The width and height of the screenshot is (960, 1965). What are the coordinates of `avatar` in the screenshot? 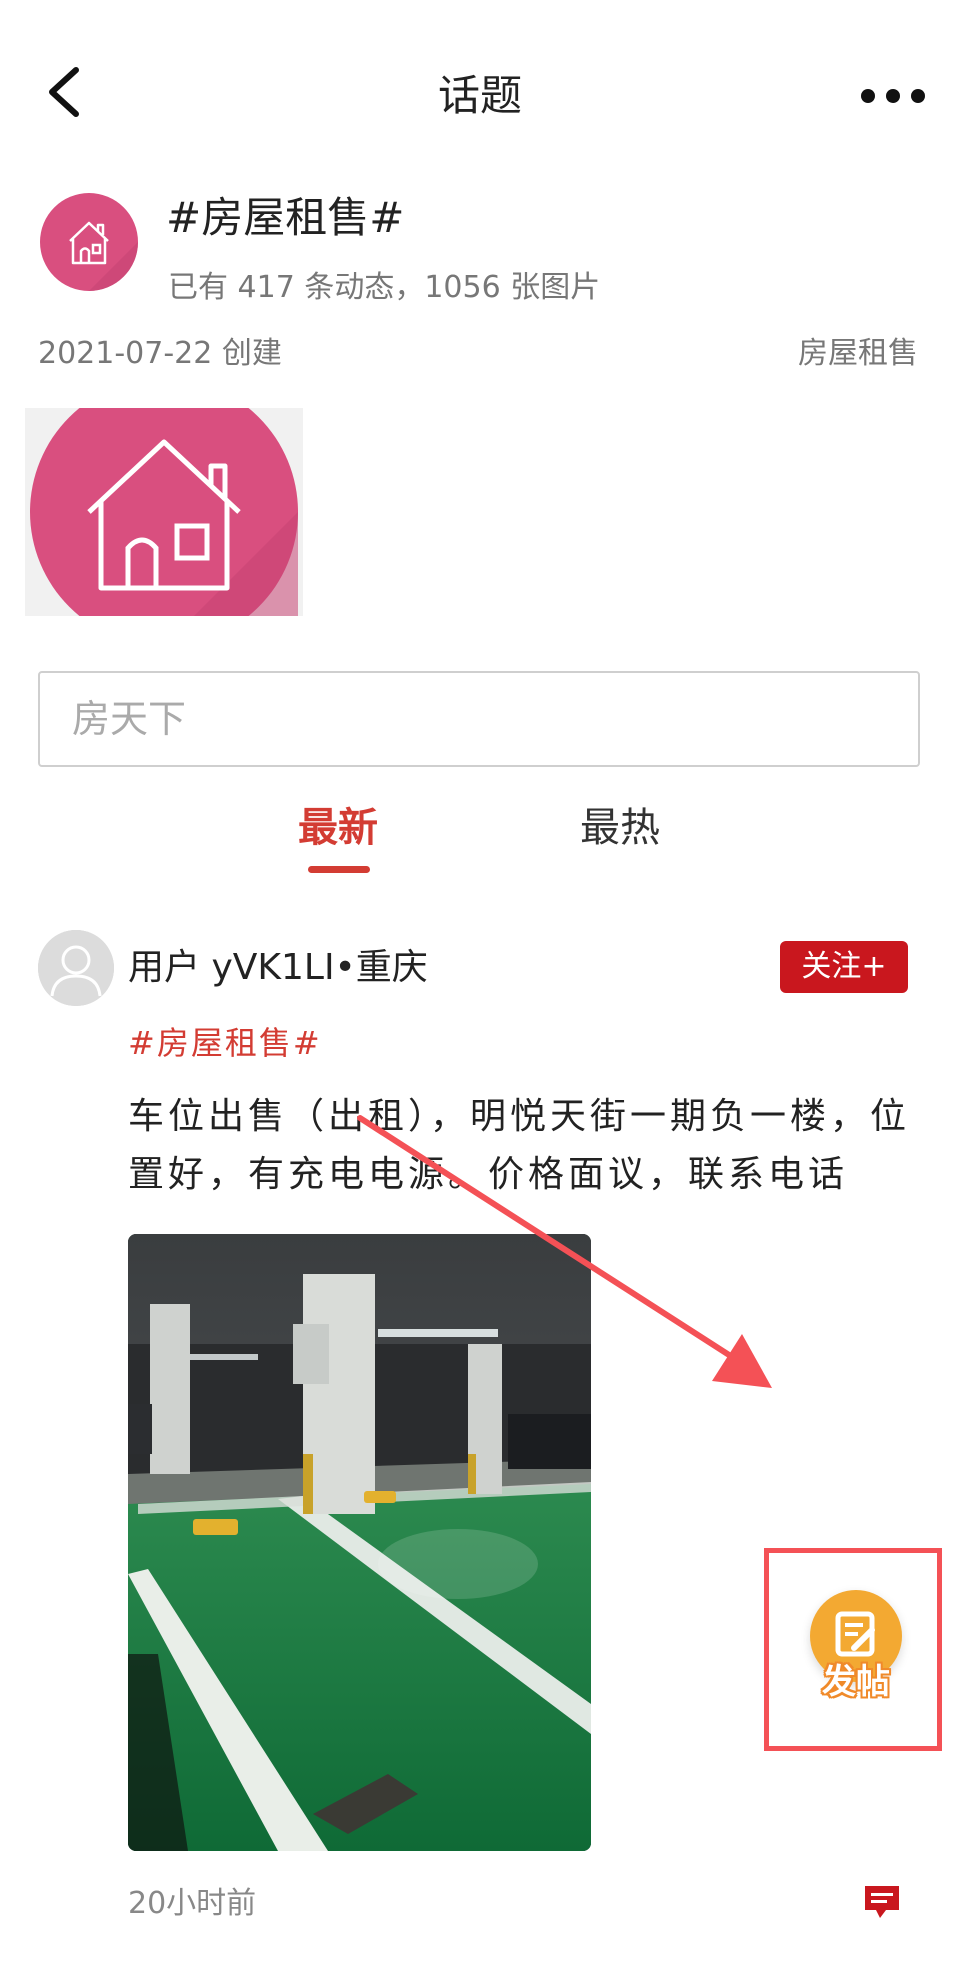 It's located at (76, 968).